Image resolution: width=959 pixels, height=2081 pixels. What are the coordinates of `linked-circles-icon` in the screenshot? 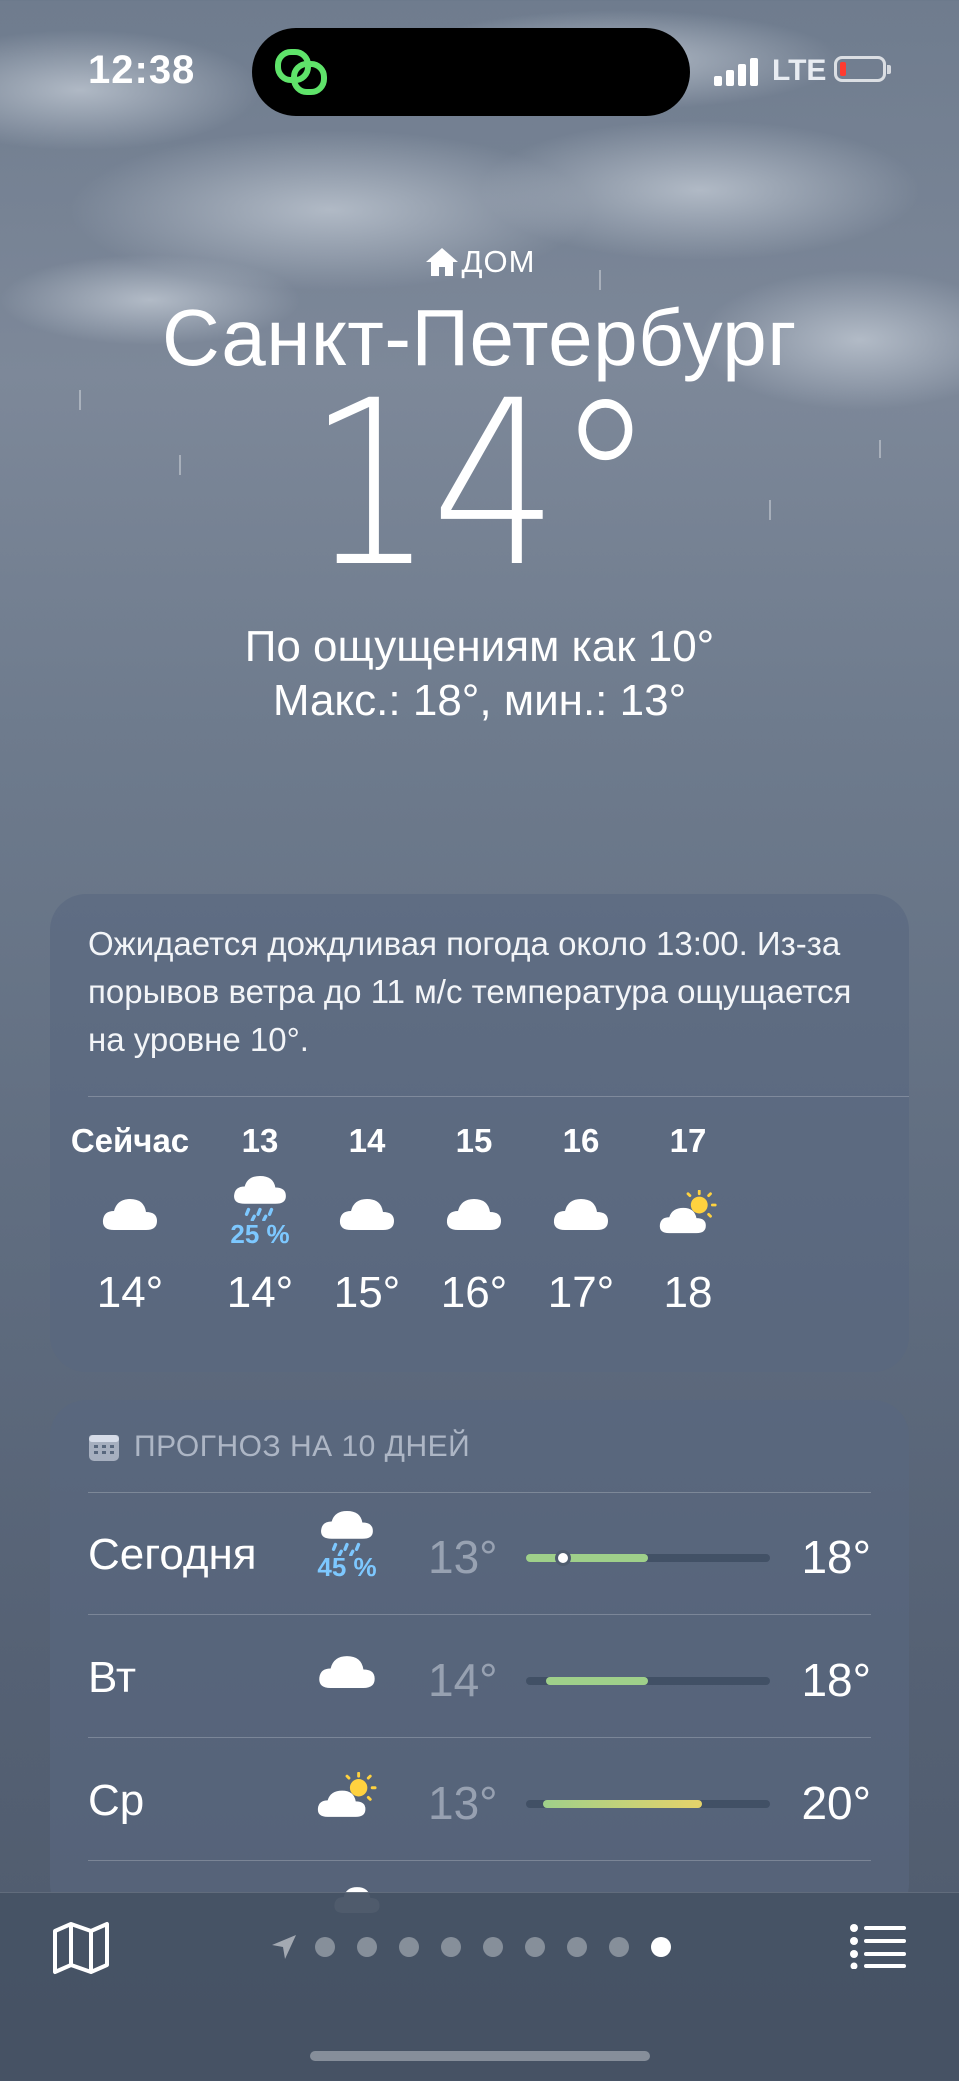 It's located at (301, 72).